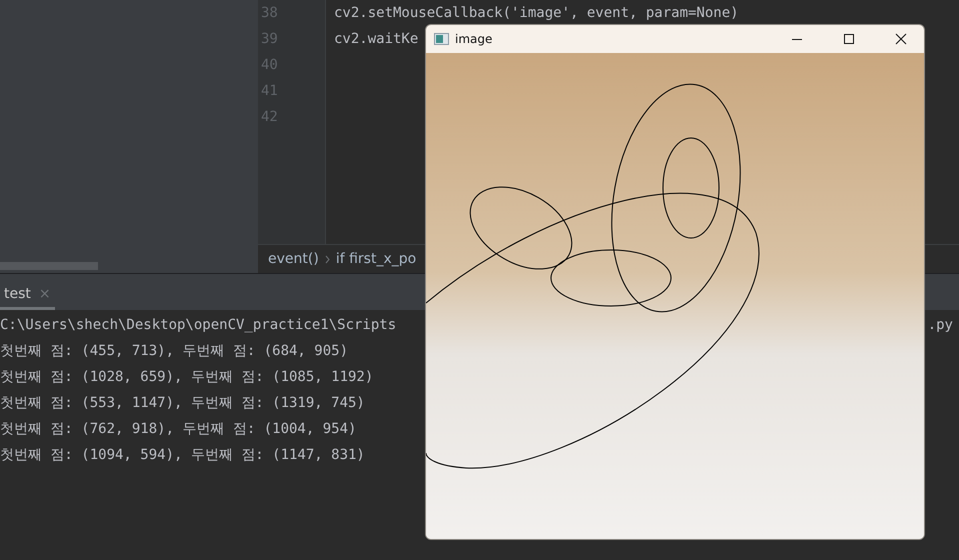  I want to click on maximize-icon, so click(849, 39).